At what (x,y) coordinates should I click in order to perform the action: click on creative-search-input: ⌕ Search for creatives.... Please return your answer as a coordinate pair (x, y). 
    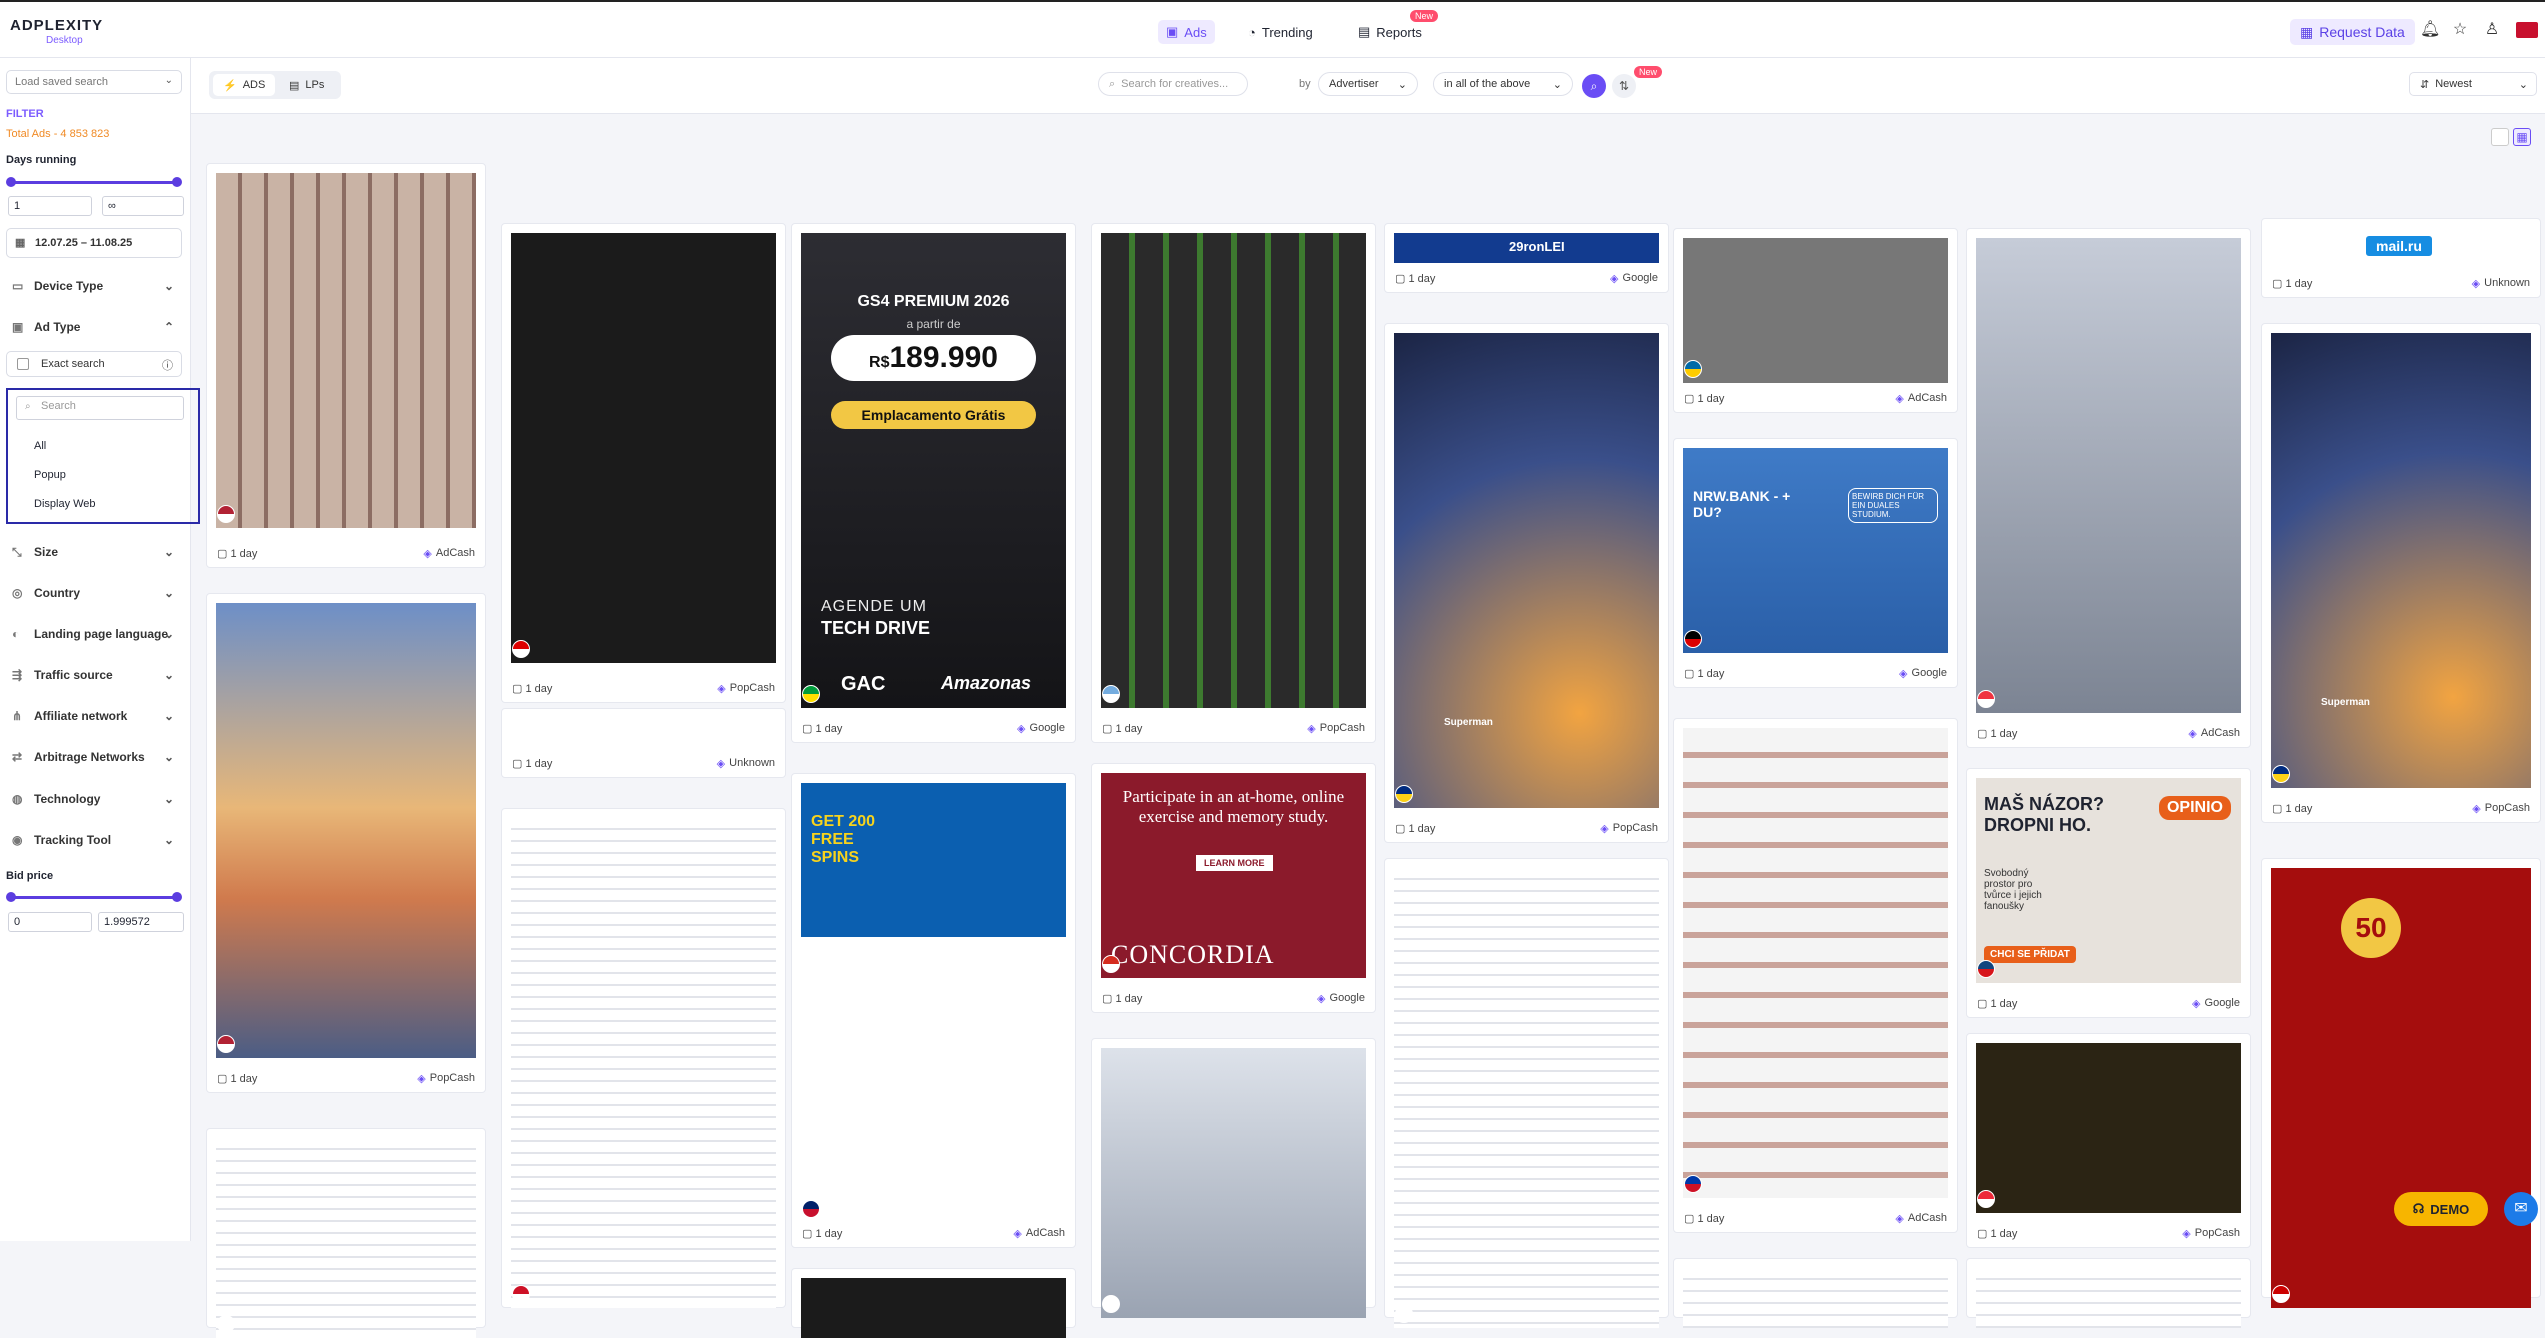
    Looking at the image, I should click on (1173, 84).